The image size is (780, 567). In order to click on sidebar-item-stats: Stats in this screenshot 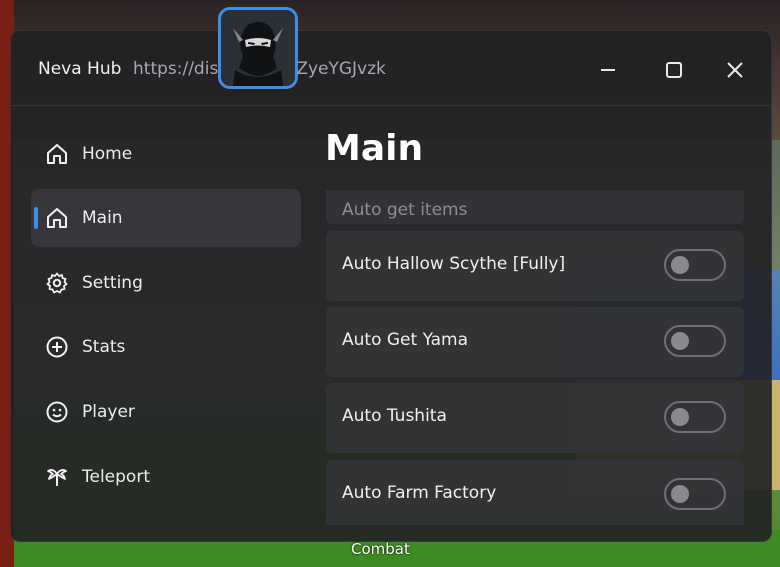, I will do `click(166, 347)`.